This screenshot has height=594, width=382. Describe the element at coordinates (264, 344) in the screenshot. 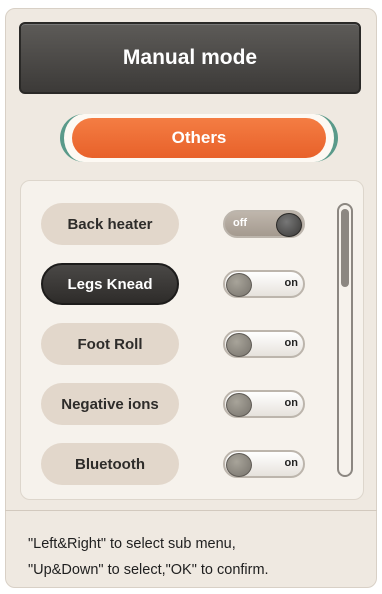

I see `foot-roll-toggle: on` at that location.